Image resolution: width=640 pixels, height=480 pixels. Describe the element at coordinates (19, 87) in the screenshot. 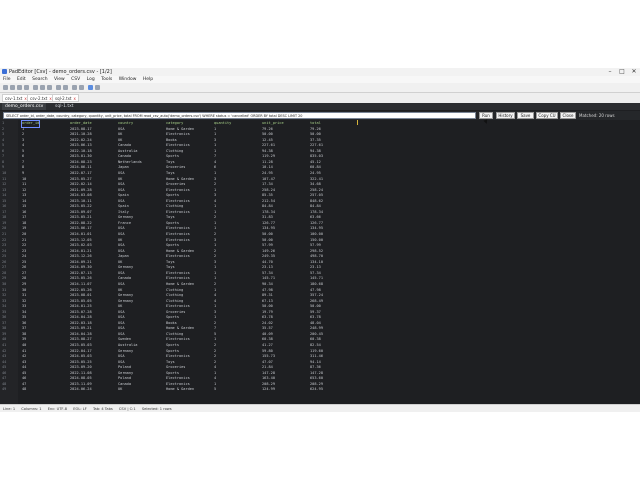

I see `save-icon` at that location.